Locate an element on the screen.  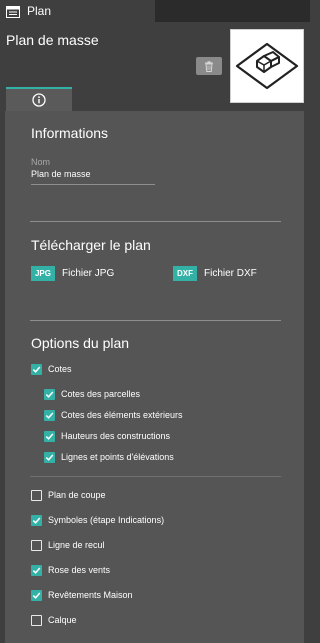
option-label: Cotes is located at coordinates (60, 369).